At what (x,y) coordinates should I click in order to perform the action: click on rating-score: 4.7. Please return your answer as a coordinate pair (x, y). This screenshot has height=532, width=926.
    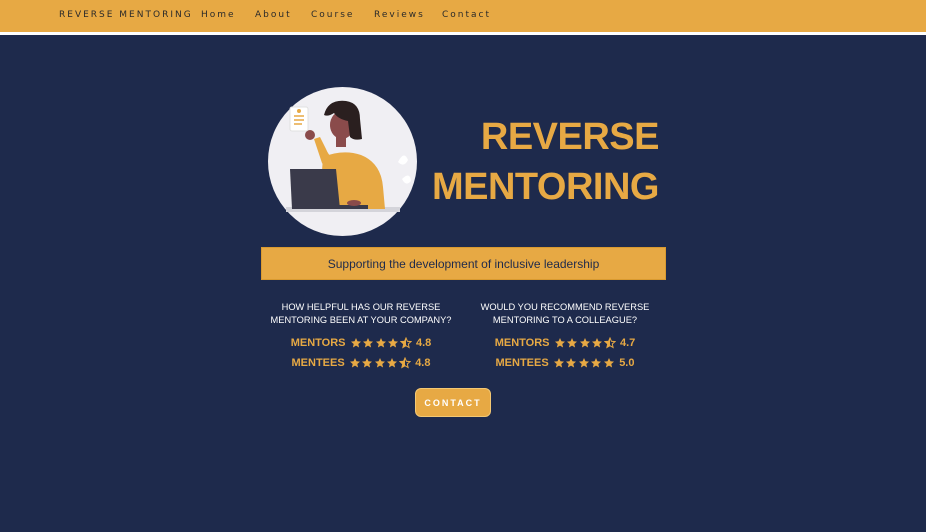
    Looking at the image, I should click on (628, 343).